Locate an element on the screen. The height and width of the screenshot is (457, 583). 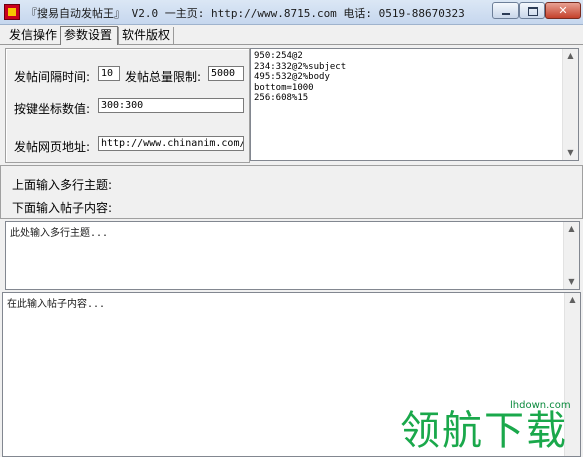
total-limit-input: 5000 is located at coordinates (226, 73).